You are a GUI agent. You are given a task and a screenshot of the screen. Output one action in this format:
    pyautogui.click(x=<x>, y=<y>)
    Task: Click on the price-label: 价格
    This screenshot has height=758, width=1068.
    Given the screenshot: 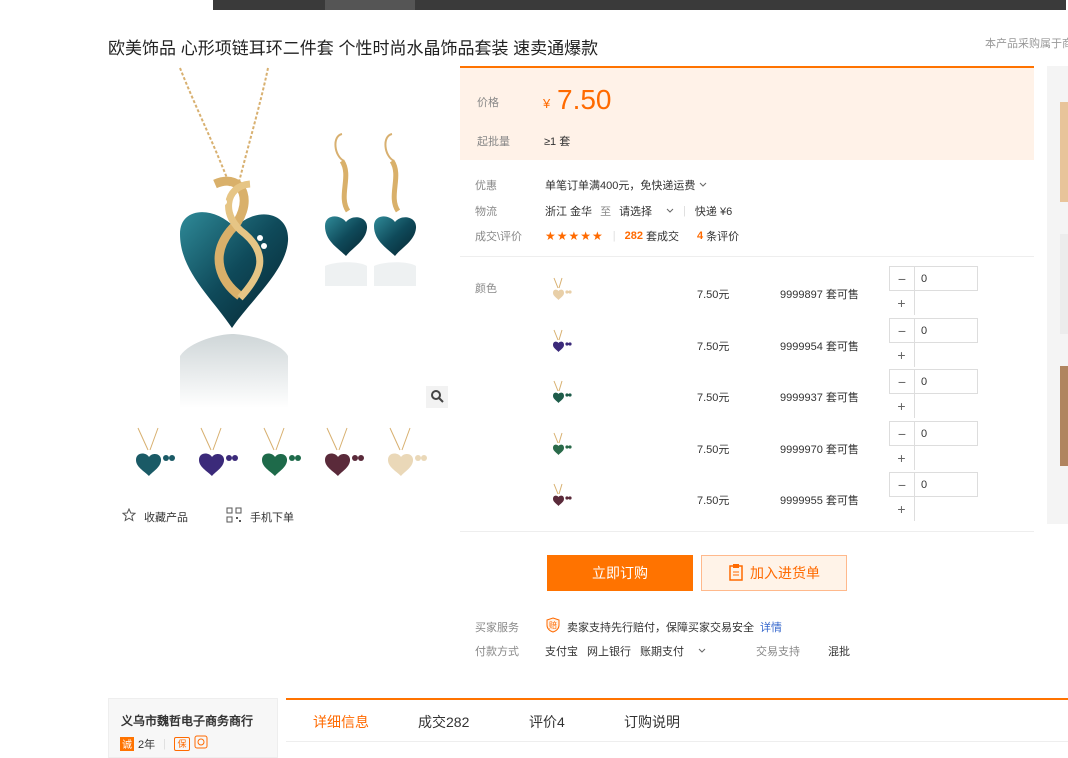 What is the action you would take?
    pyautogui.click(x=488, y=103)
    